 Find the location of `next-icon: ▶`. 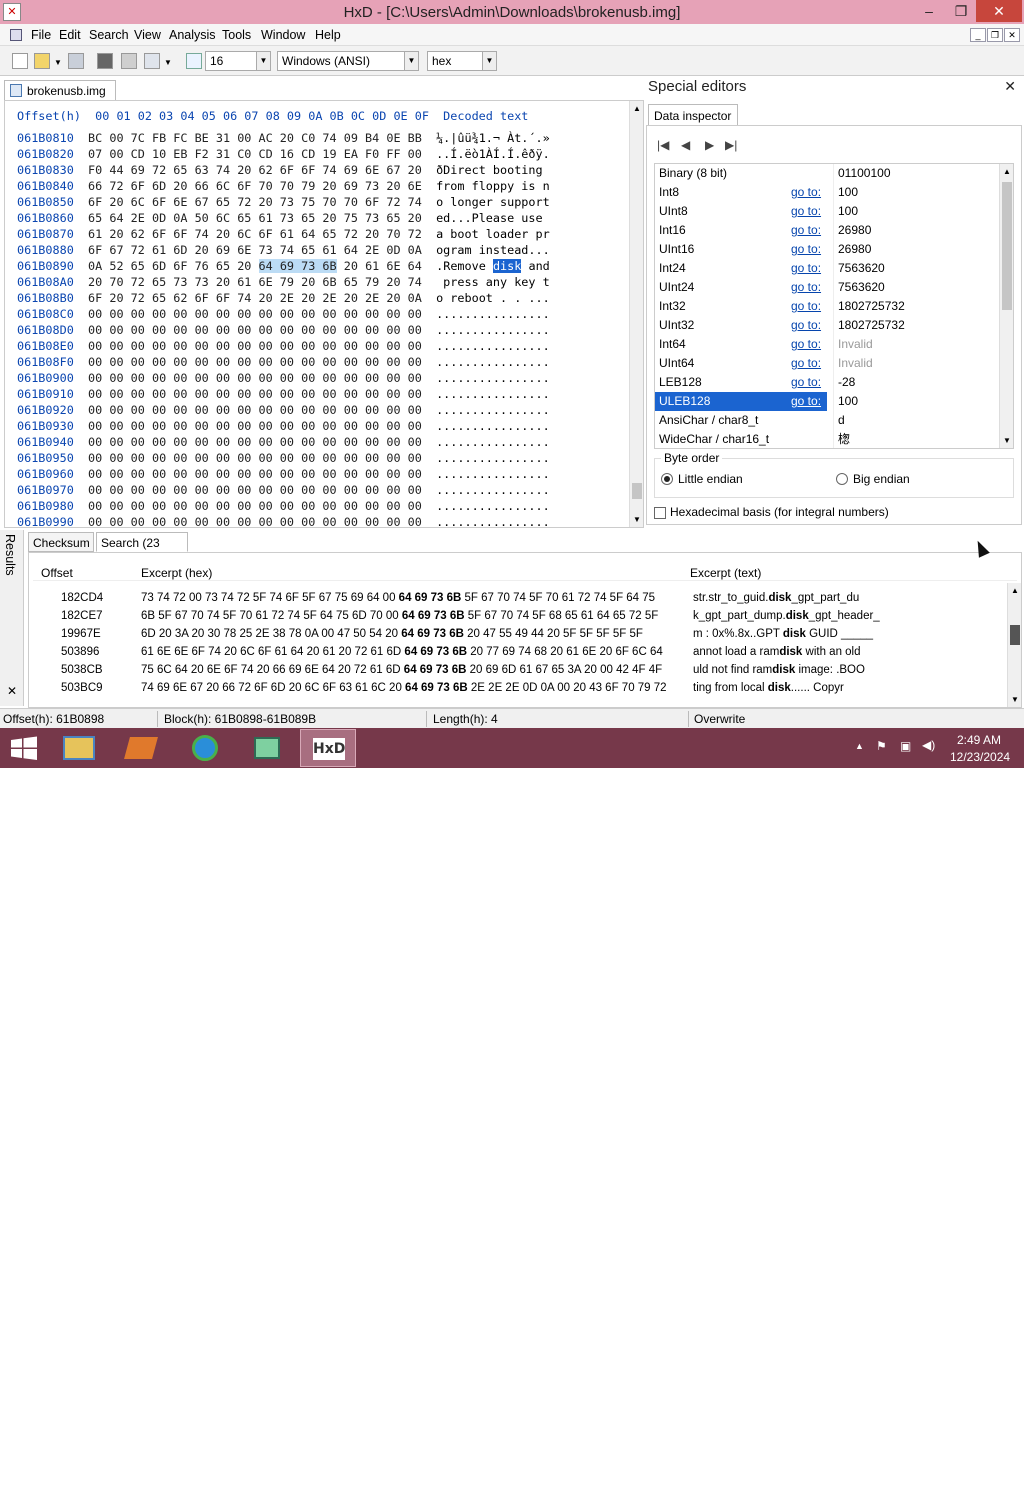

next-icon: ▶ is located at coordinates (709, 145).